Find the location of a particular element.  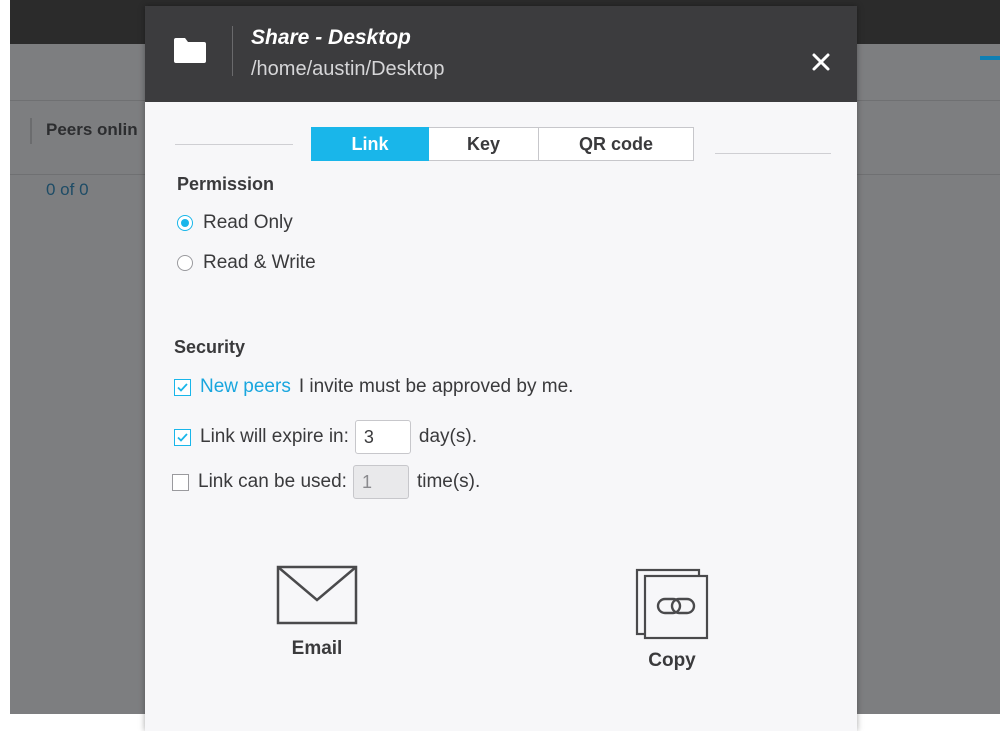

link-expire-row: Link will expire in: day(s). is located at coordinates (325, 437).